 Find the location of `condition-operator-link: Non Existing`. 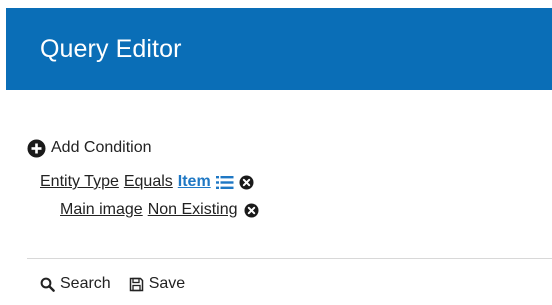

condition-operator-link: Non Existing is located at coordinates (193, 210).